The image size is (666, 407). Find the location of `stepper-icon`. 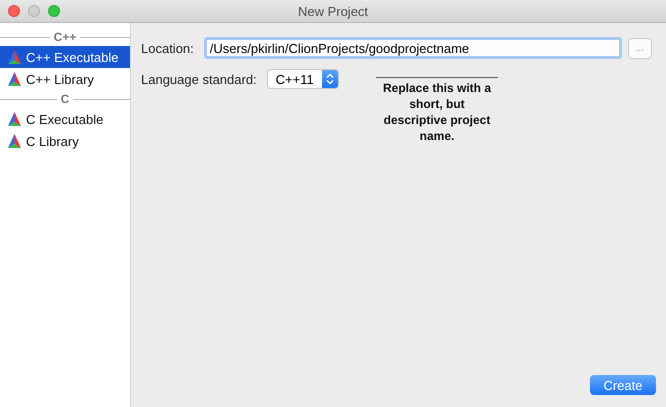

stepper-icon is located at coordinates (330, 79).